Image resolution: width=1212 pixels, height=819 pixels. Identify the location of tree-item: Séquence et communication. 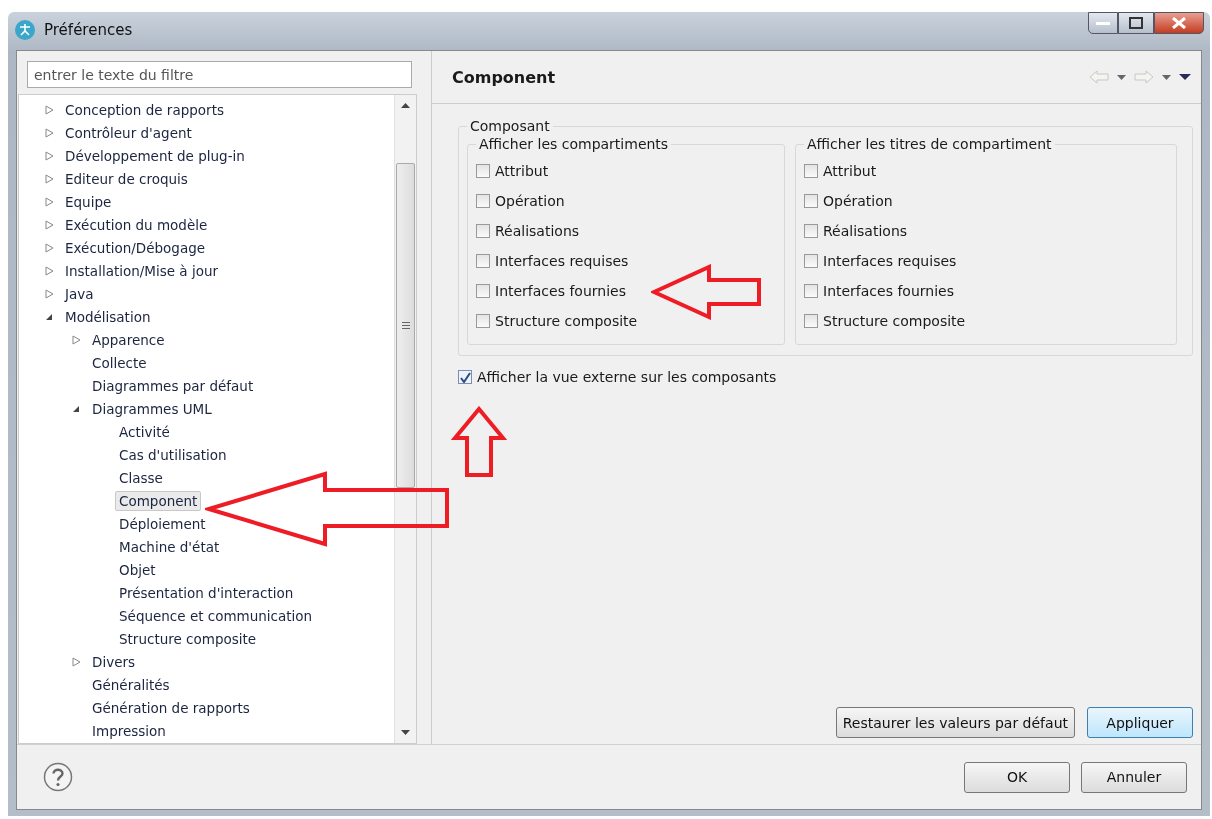
(216, 615).